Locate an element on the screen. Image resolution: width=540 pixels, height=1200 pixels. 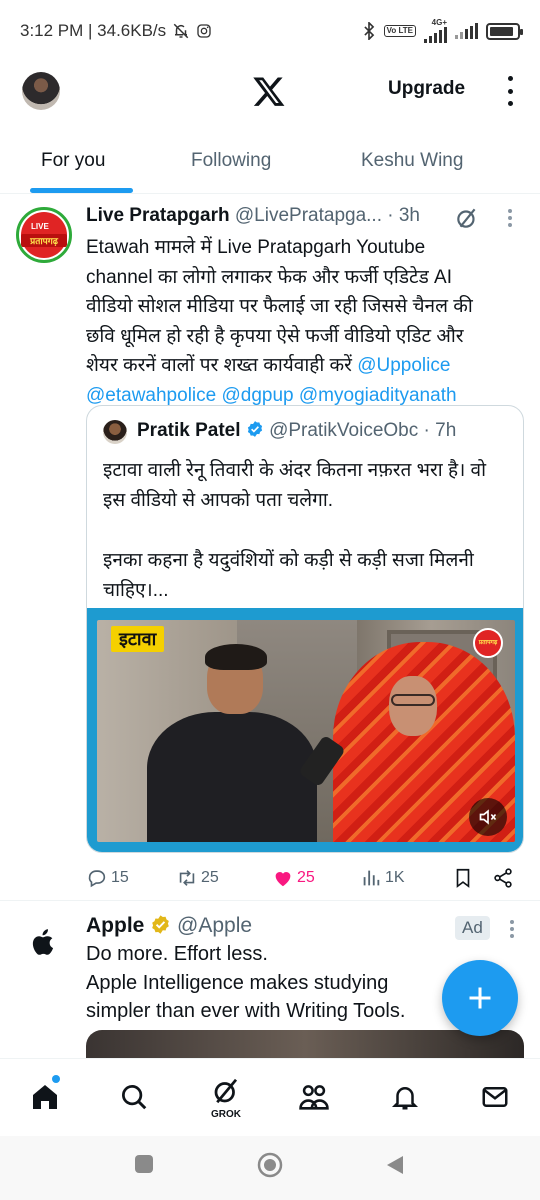
ad-text-line: Apple Intelligence makes studying is located at coordinates (237, 982).